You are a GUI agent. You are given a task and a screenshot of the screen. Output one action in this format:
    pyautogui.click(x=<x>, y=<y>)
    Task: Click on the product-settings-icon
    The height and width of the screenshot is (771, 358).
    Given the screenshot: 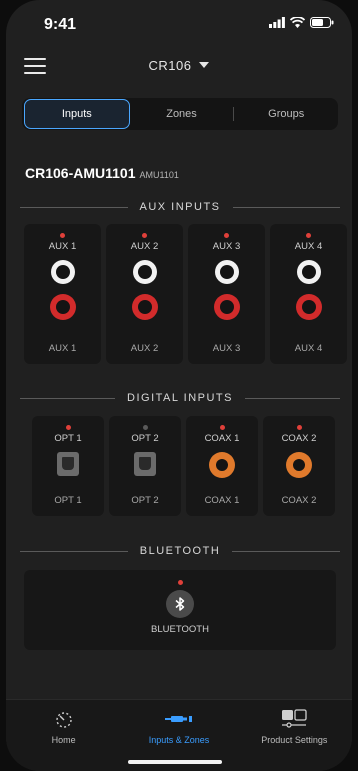 What is the action you would take?
    pyautogui.click(x=294, y=719)
    